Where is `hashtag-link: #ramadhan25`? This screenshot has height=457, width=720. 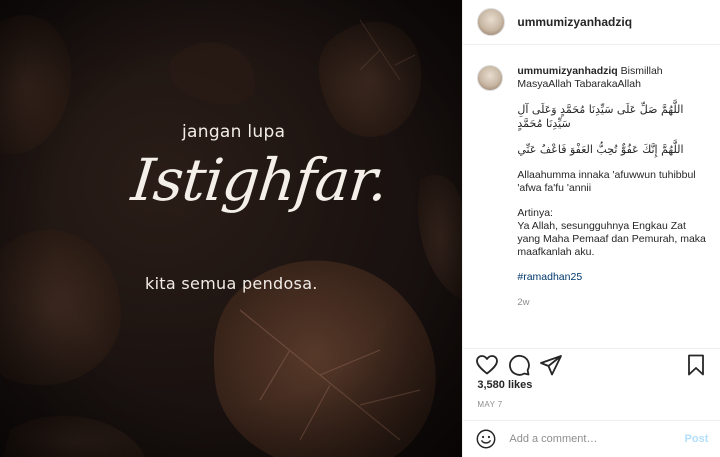 hashtag-link: #ramadhan25 is located at coordinates (549, 277).